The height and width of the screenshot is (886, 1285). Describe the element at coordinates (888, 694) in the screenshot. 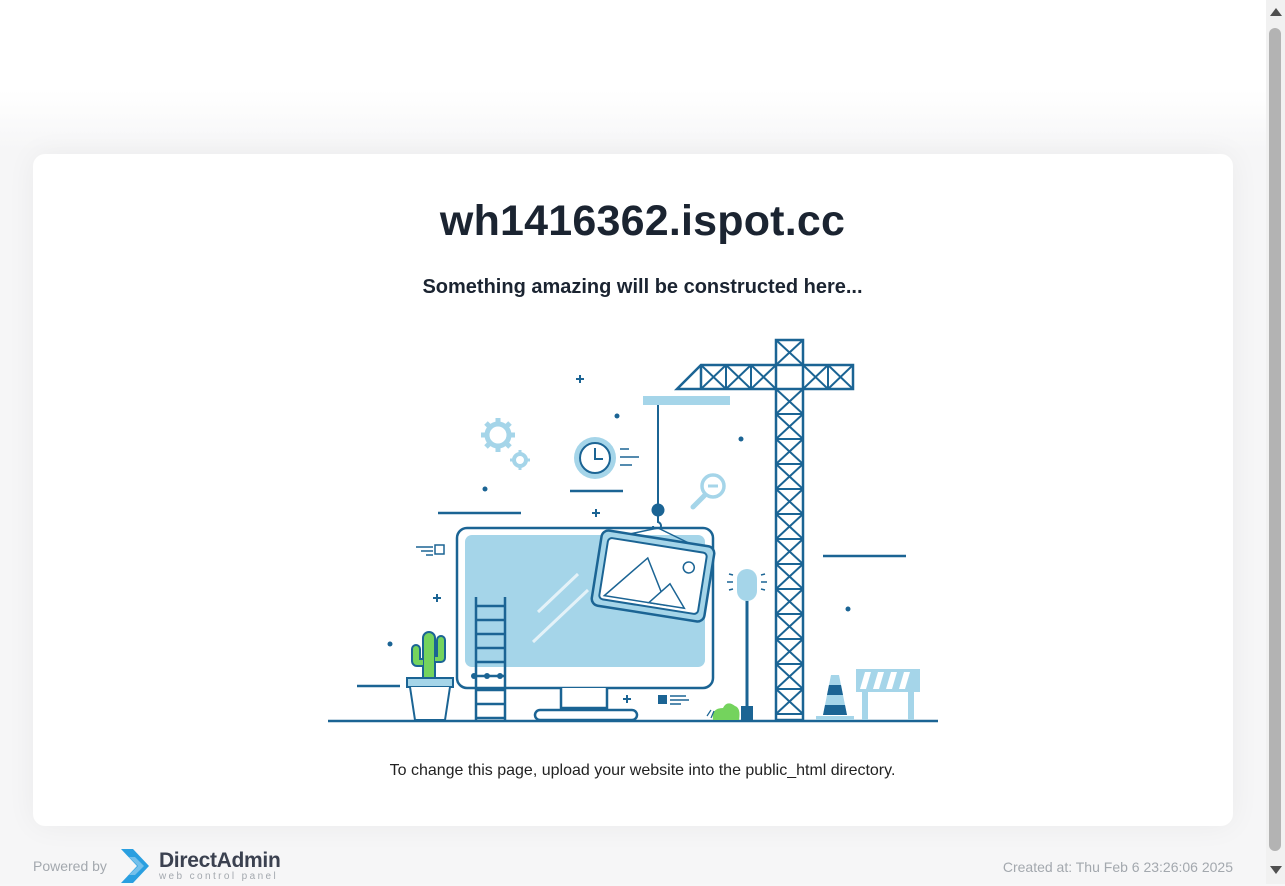

I see `barrier-icon` at that location.